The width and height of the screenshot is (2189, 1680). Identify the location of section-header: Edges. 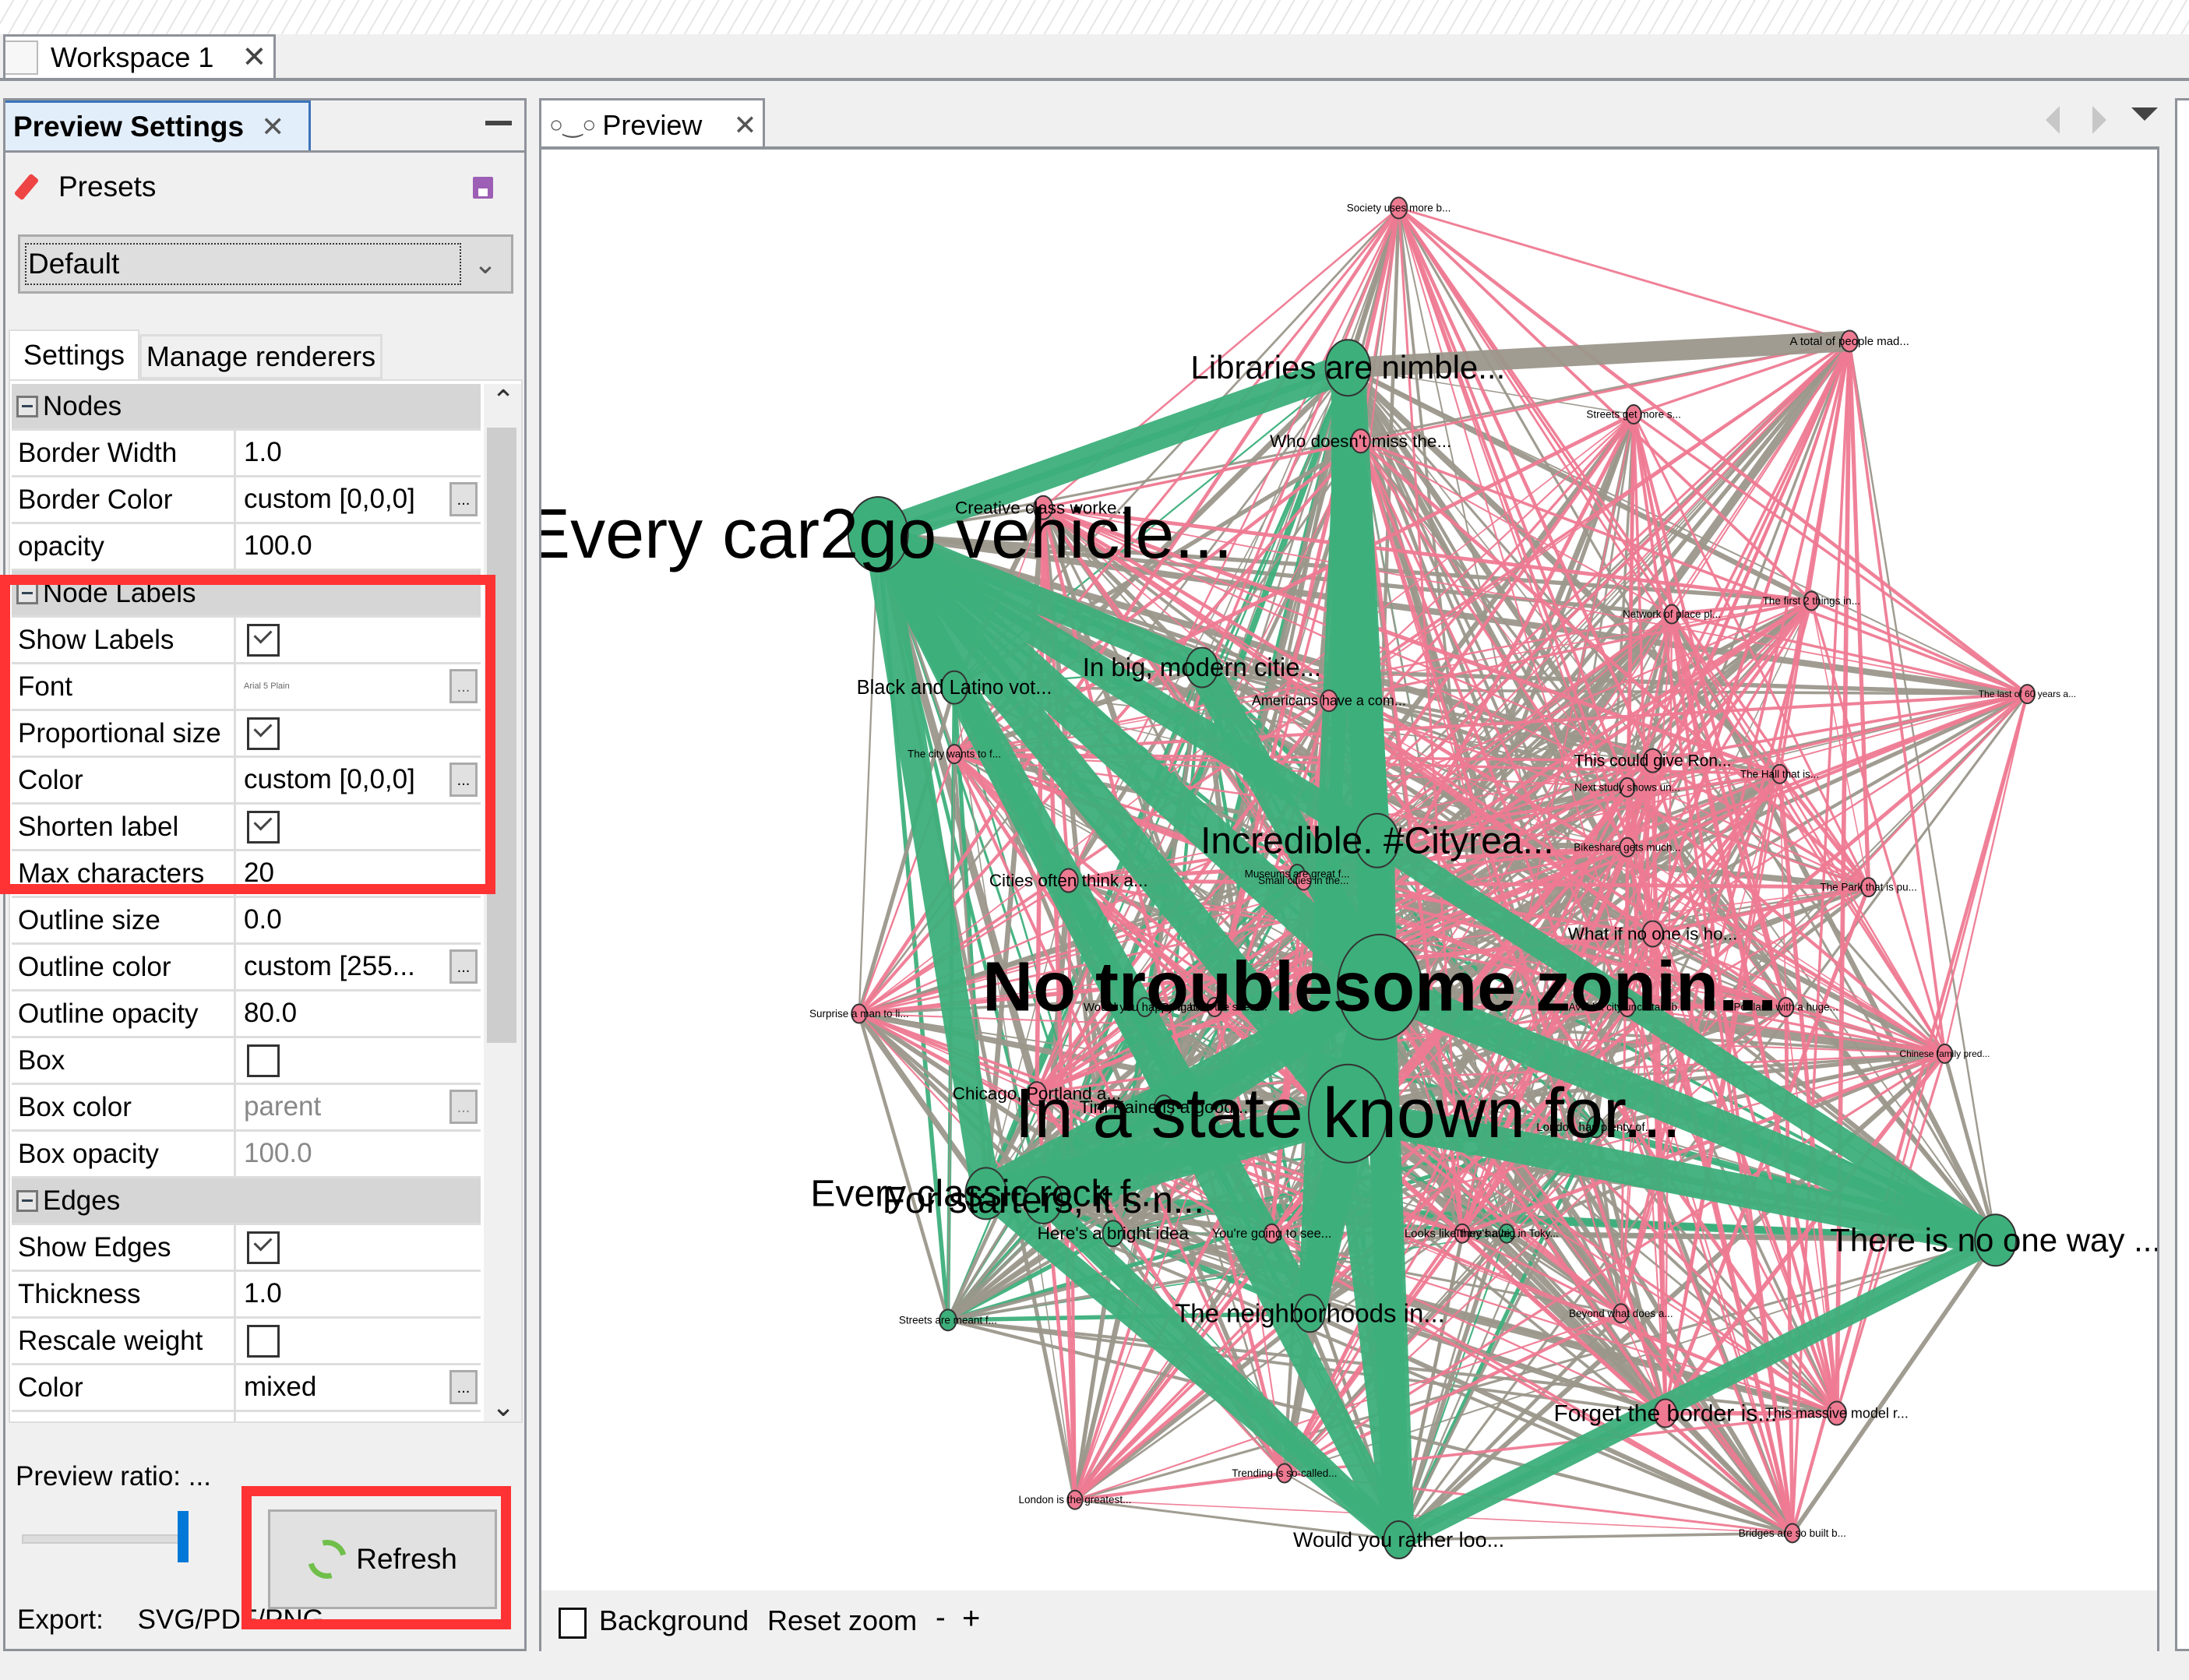
(246, 1202).